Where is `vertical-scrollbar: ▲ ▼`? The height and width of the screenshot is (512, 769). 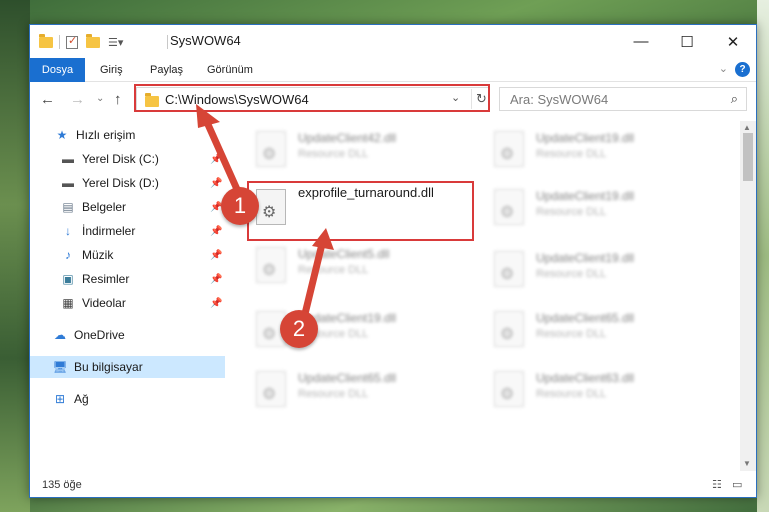 vertical-scrollbar: ▲ ▼ is located at coordinates (748, 296).